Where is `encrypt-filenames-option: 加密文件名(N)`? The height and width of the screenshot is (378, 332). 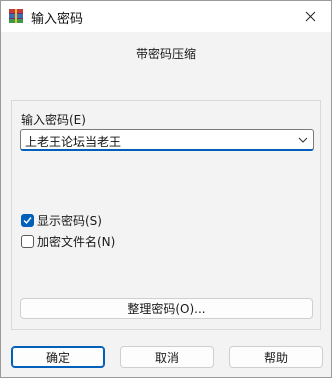 encrypt-filenames-option: 加密文件名(N) is located at coordinates (68, 241).